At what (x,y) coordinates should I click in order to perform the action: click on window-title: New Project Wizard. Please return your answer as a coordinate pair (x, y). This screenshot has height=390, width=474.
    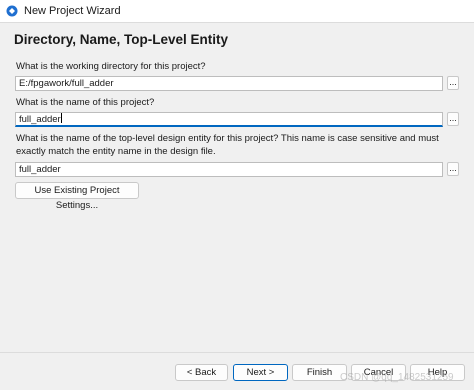
    Looking at the image, I should click on (72, 11).